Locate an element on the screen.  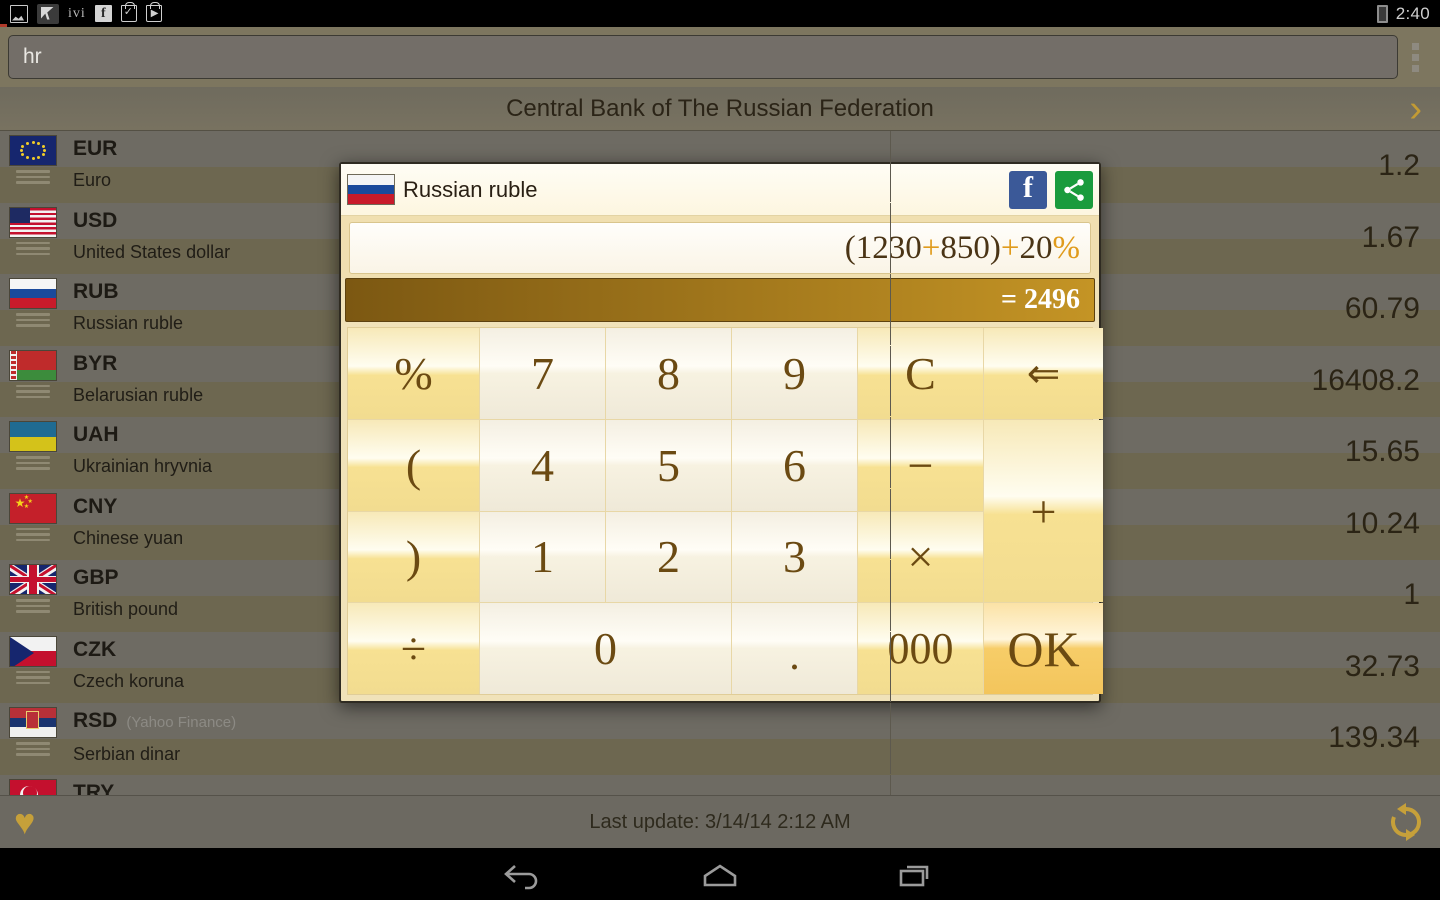
home-icon is located at coordinates (720, 874).